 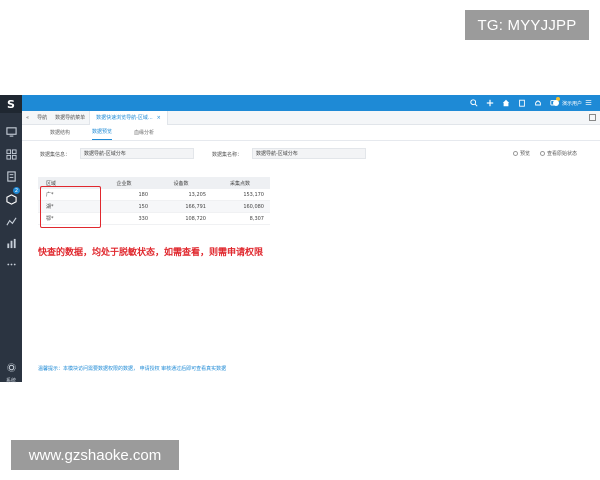 I want to click on table-cell: 108,720, so click(x=195, y=218).